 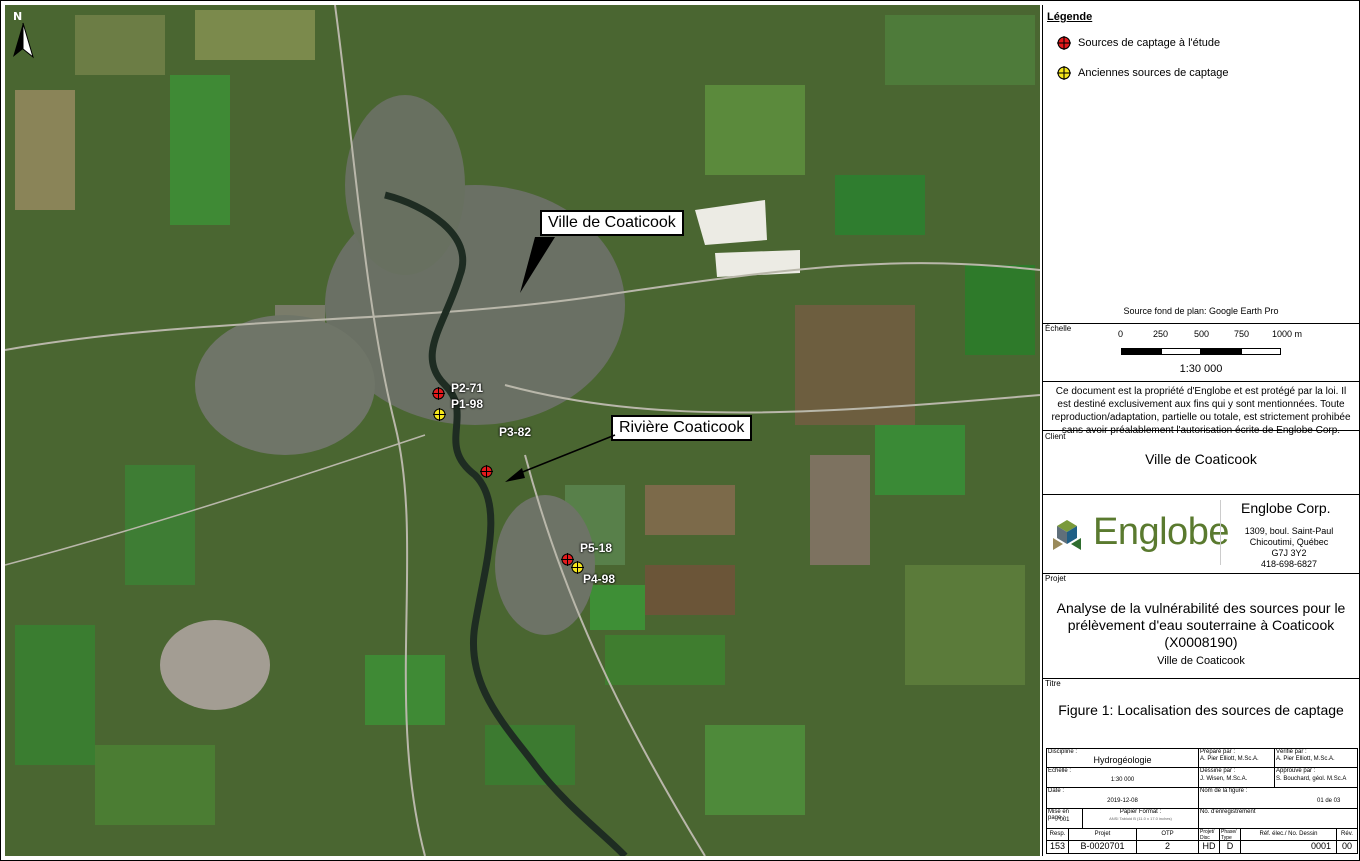 What do you see at coordinates (1140, 812) in the screenshot?
I see `cell-label: Papier Format :` at bounding box center [1140, 812].